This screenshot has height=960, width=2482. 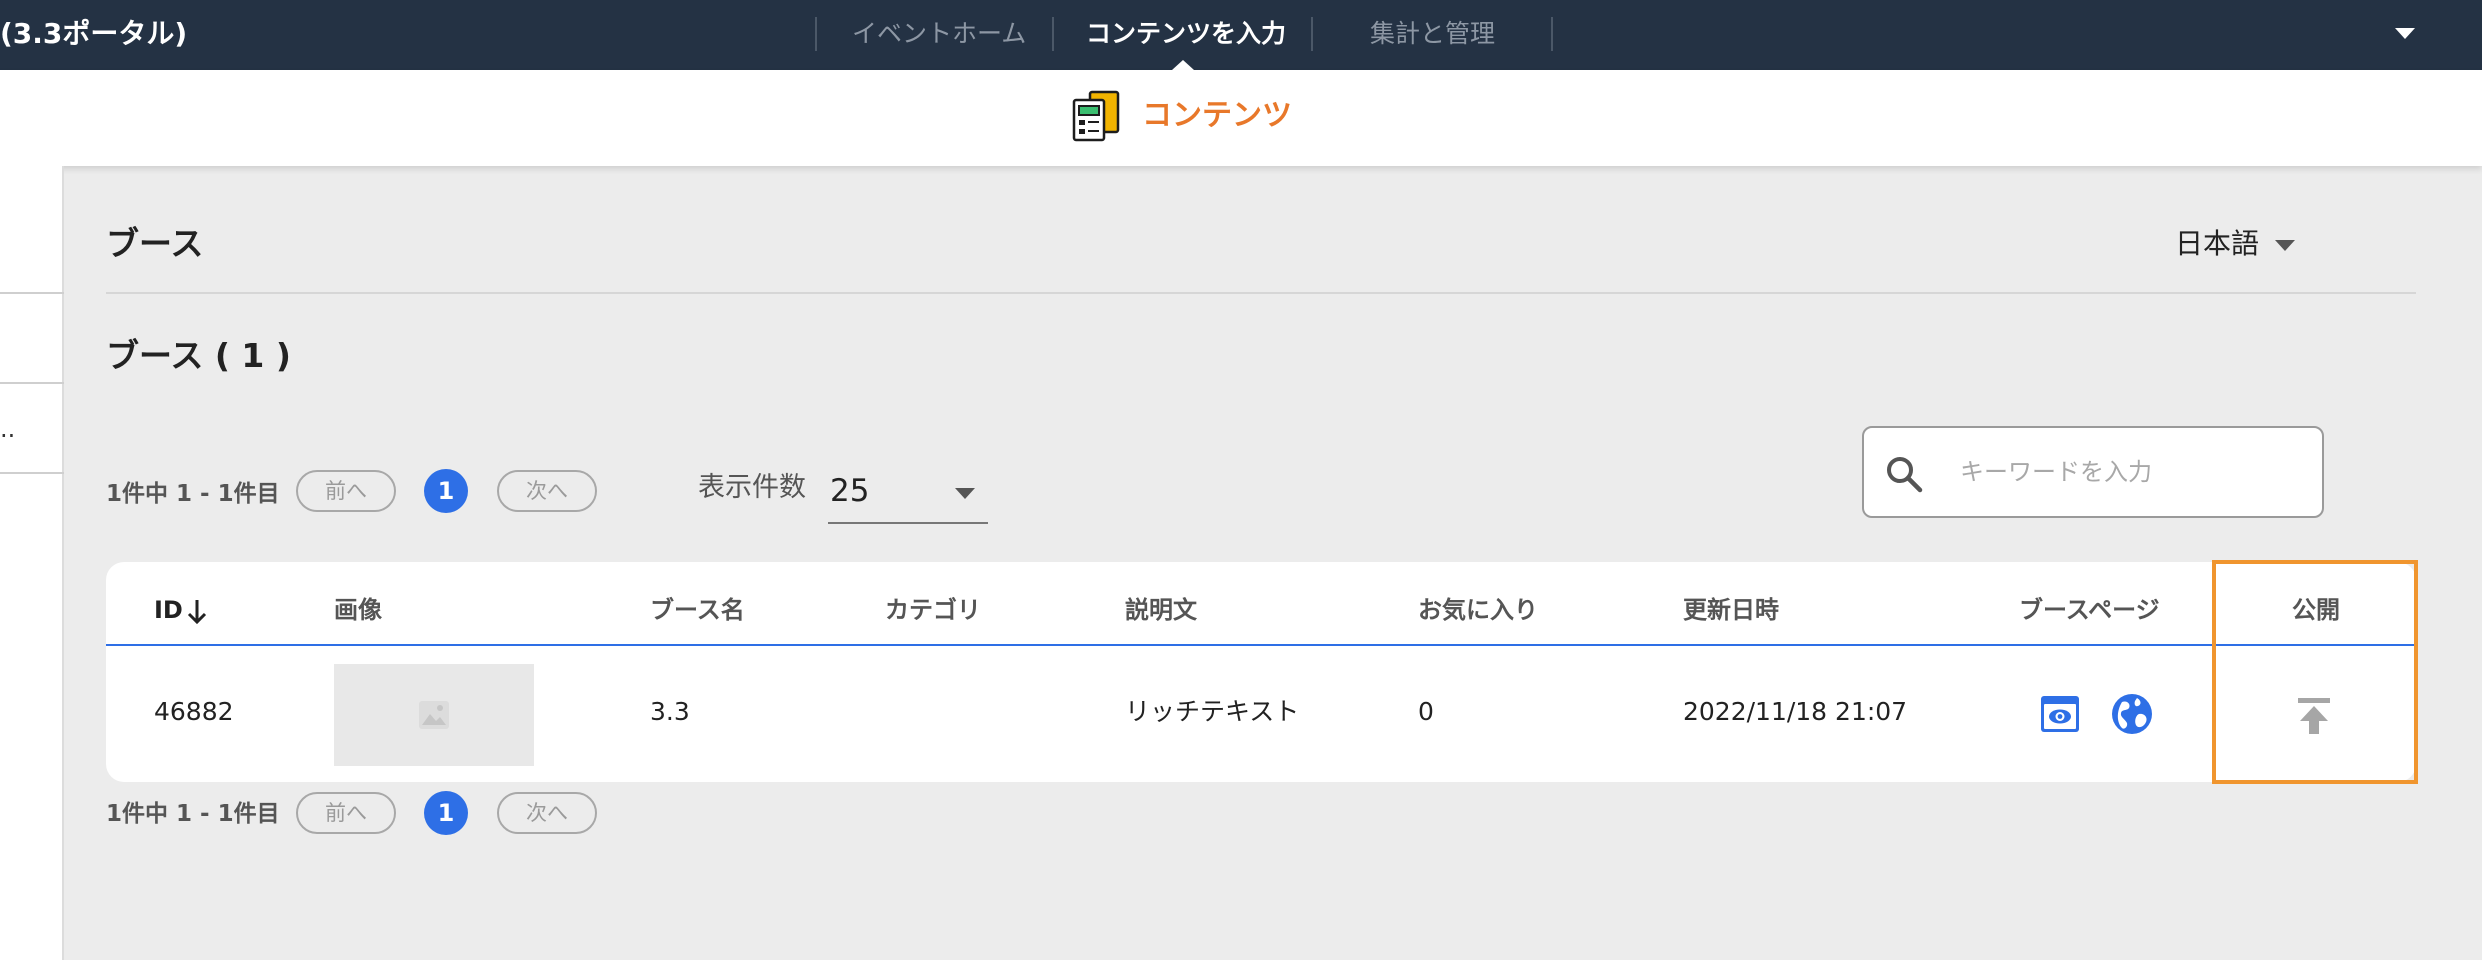 What do you see at coordinates (358, 610) in the screenshot?
I see `column-header-image: 画像` at bounding box center [358, 610].